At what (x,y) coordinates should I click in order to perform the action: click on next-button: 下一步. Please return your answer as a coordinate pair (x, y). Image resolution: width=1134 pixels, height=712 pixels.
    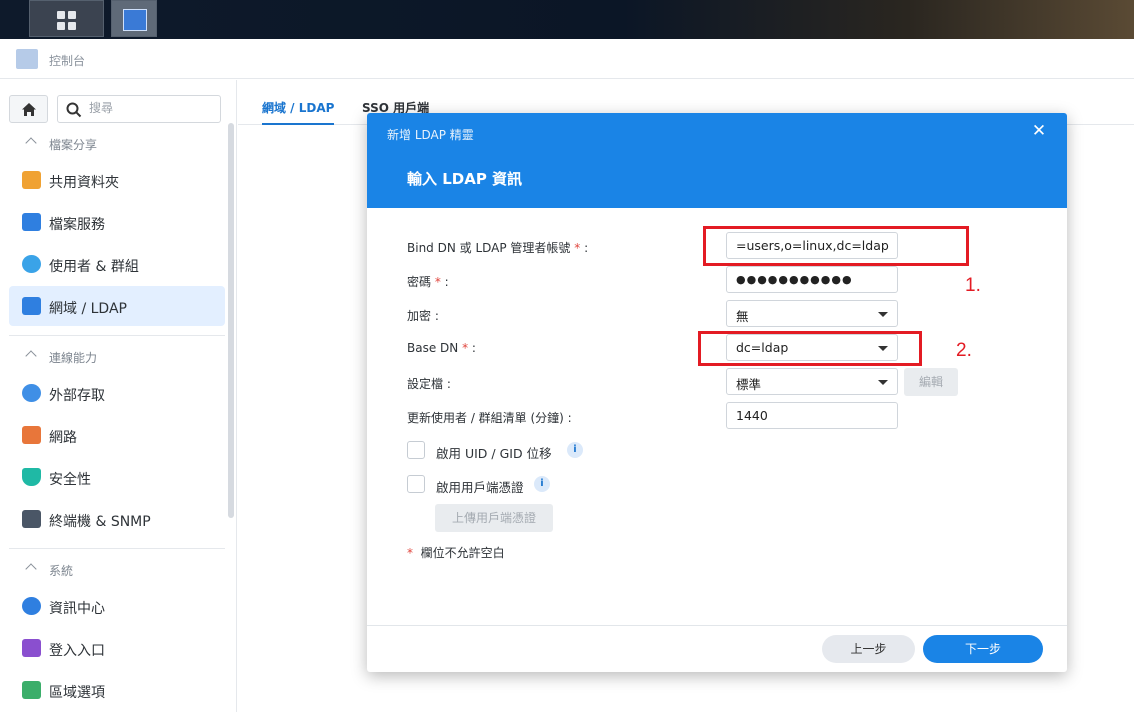
    Looking at the image, I should click on (983, 649).